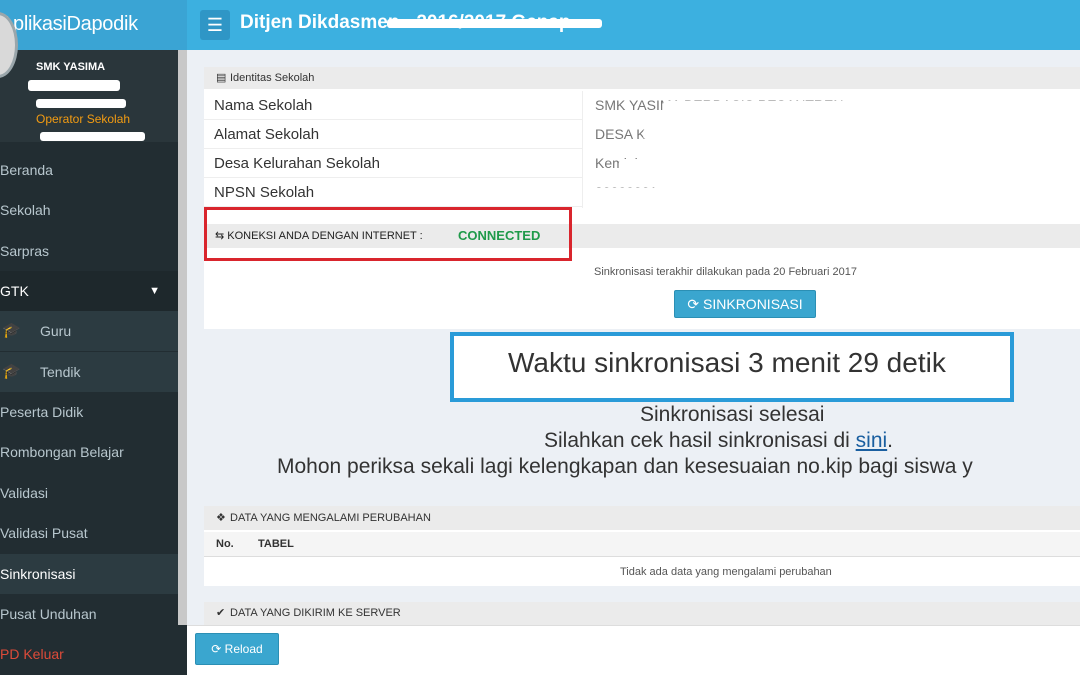  Describe the element at coordinates (221, 613) in the screenshot. I see `check-icon: ✔` at that location.